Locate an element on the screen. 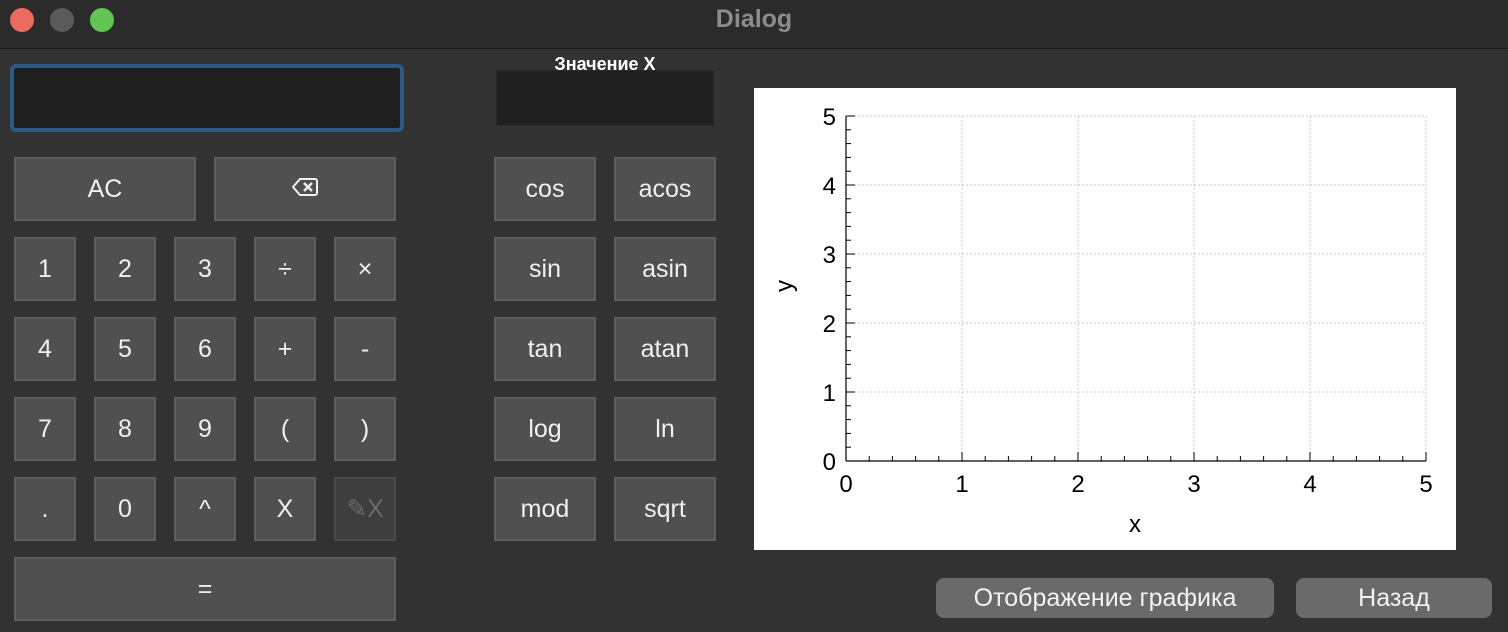 The image size is (1508, 632). digit-1-button: 1 is located at coordinates (45, 269).